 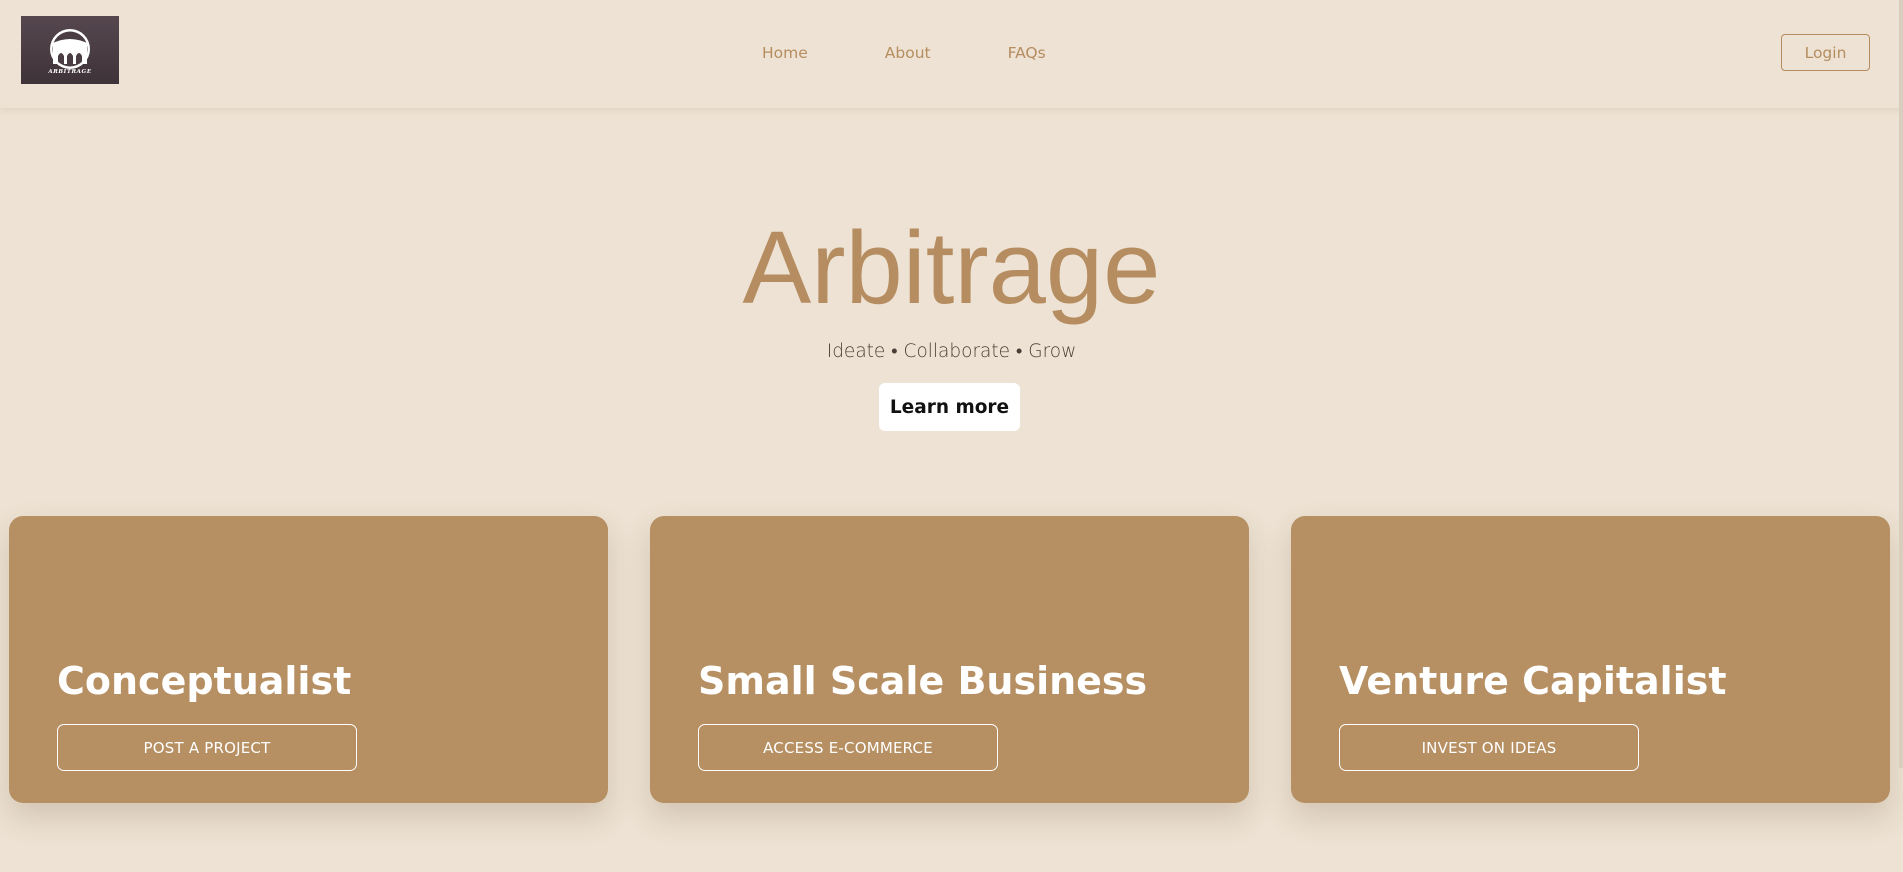 I want to click on card-title: Venture Capitalist, so click(x=1533, y=681).